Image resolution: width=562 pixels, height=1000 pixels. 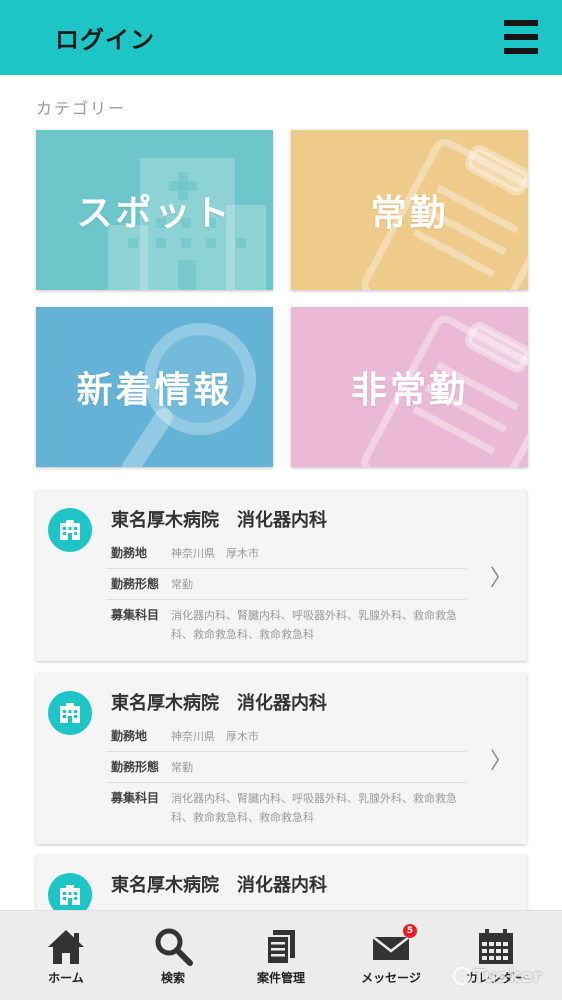 I want to click on category-tile-parttime: 非常勤, so click(x=409, y=387).